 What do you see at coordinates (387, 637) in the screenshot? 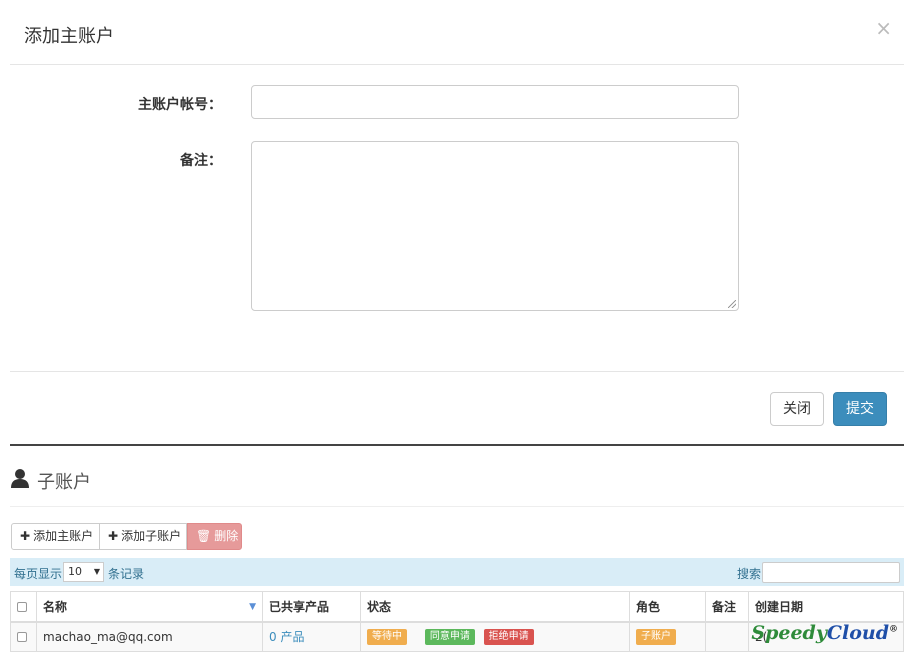
I see `status-badge-waiting: 等待中` at bounding box center [387, 637].